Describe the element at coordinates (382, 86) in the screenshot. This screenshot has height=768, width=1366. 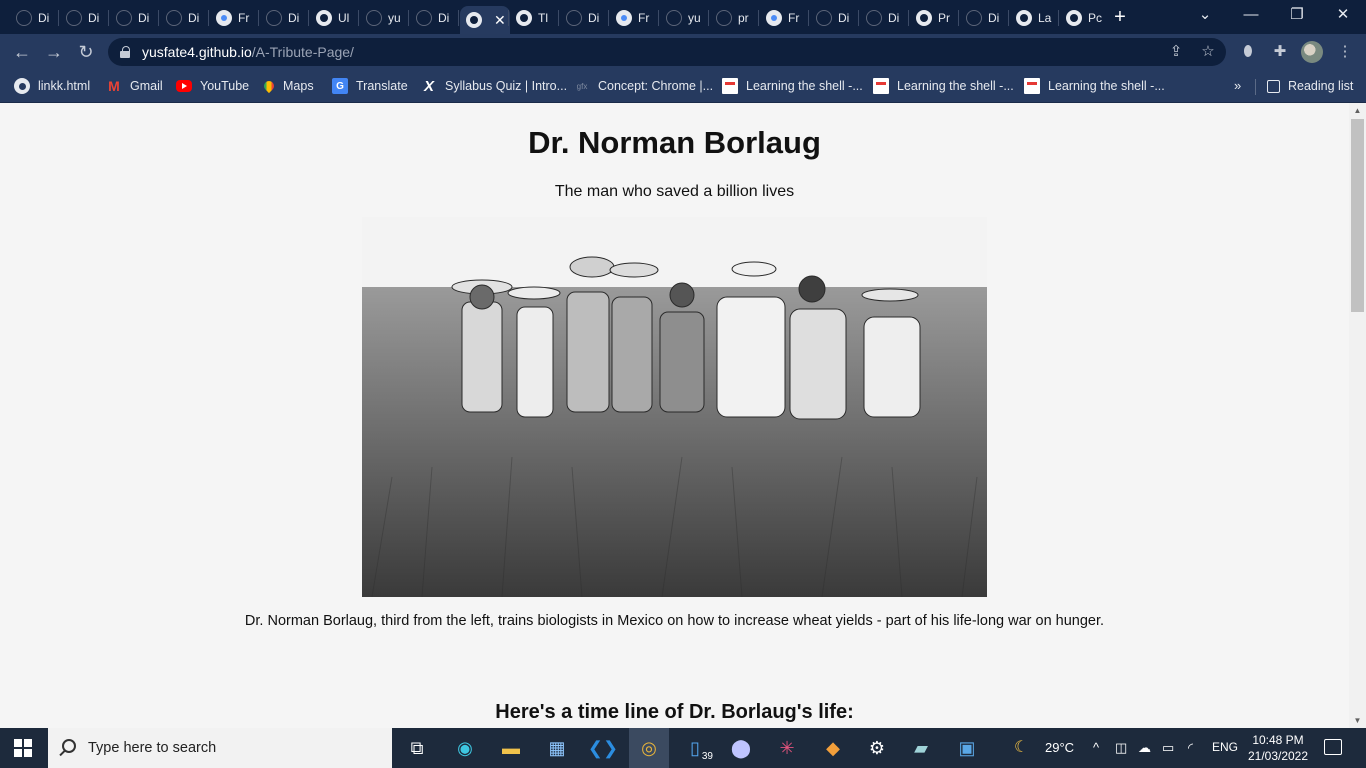
I see `bookmark-label: Translate` at that location.